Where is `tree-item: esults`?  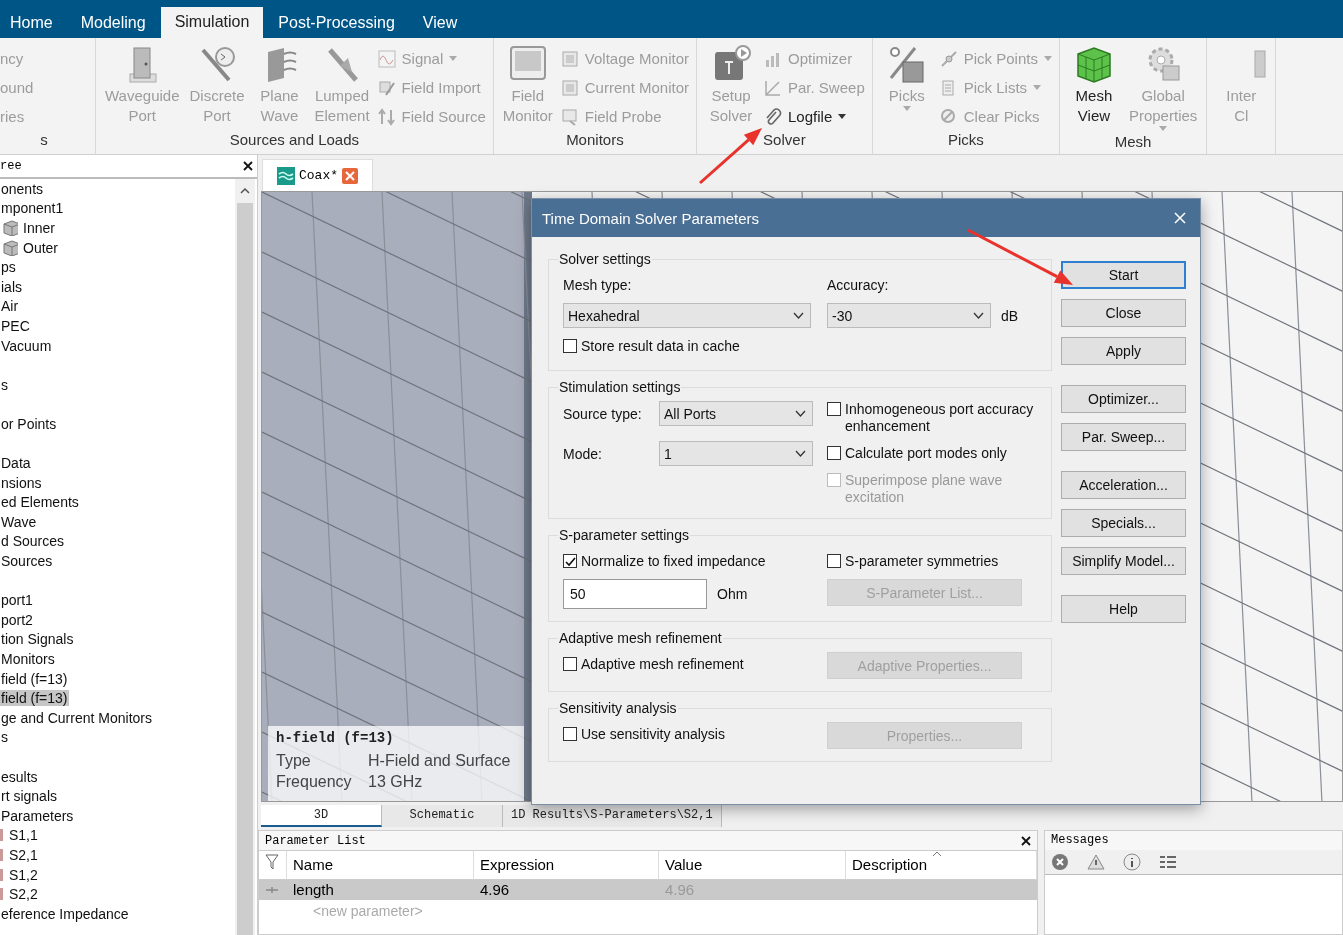
tree-item: esults is located at coordinates (19, 776).